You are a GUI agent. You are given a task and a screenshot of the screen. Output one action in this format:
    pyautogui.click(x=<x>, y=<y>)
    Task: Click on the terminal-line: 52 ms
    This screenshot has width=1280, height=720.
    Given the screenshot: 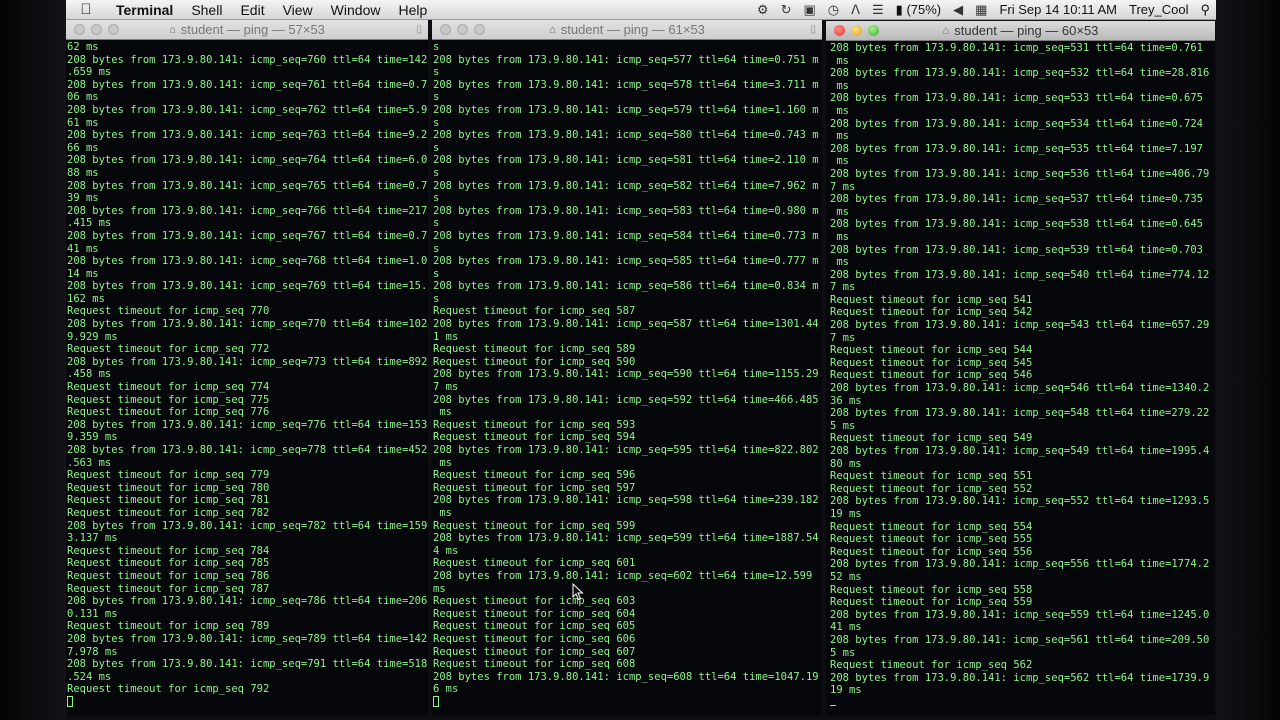 What is the action you would take?
    pyautogui.click(x=846, y=576)
    